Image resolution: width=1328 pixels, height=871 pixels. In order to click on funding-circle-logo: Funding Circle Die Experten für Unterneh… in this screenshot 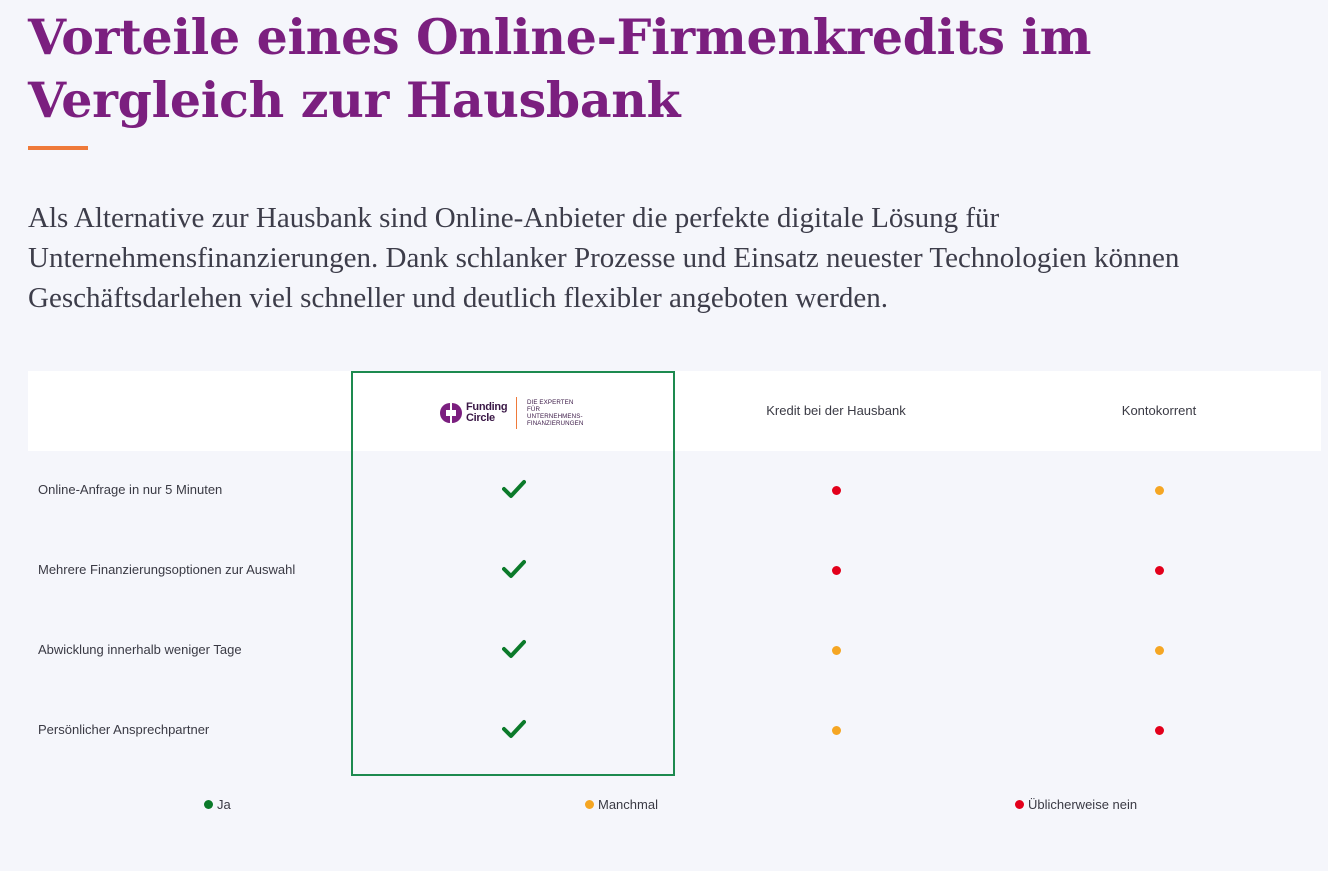, I will do `click(513, 413)`.